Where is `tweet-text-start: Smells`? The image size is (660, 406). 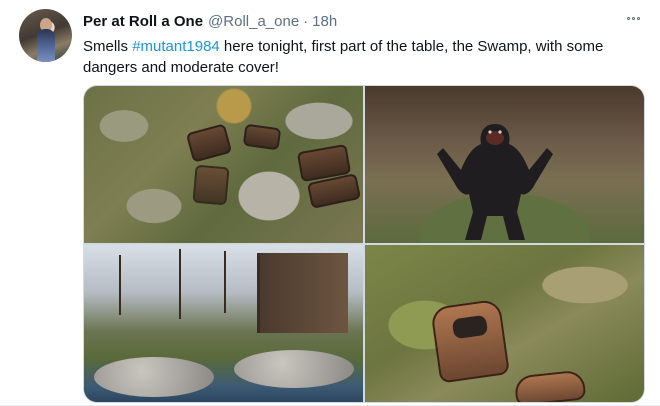
tweet-text-start: Smells is located at coordinates (108, 46).